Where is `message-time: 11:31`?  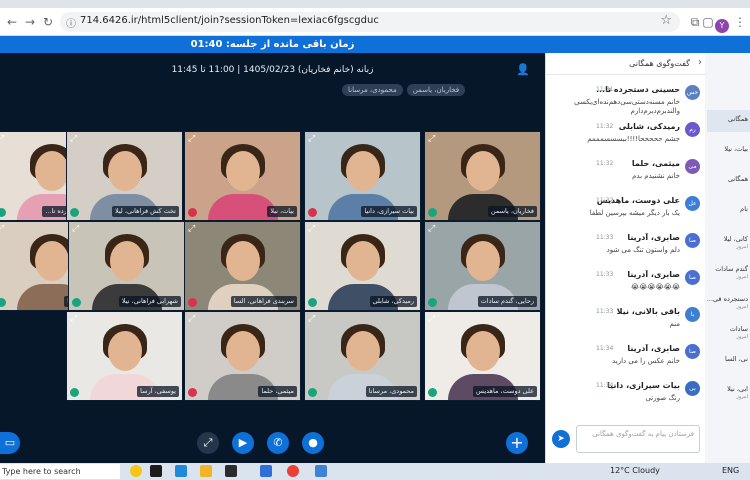 message-time: 11:31 is located at coordinates (605, 89).